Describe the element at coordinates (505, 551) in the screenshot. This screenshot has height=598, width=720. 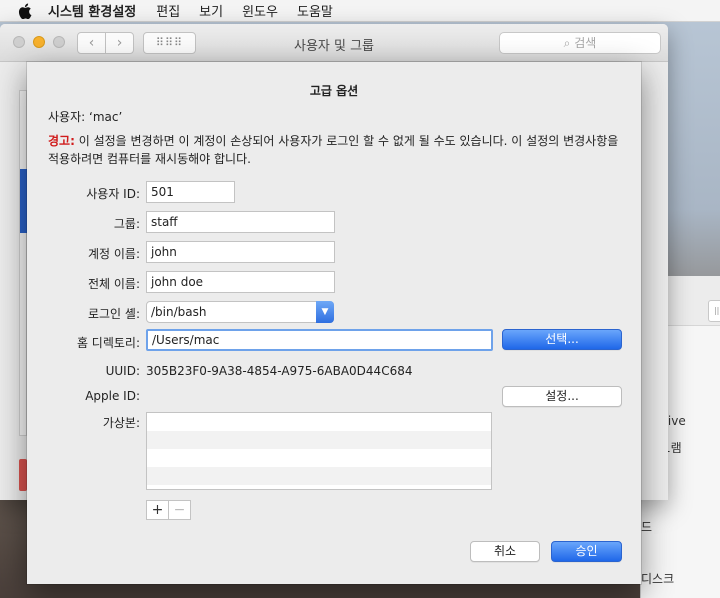
I see `cancel-button: 취소` at that location.